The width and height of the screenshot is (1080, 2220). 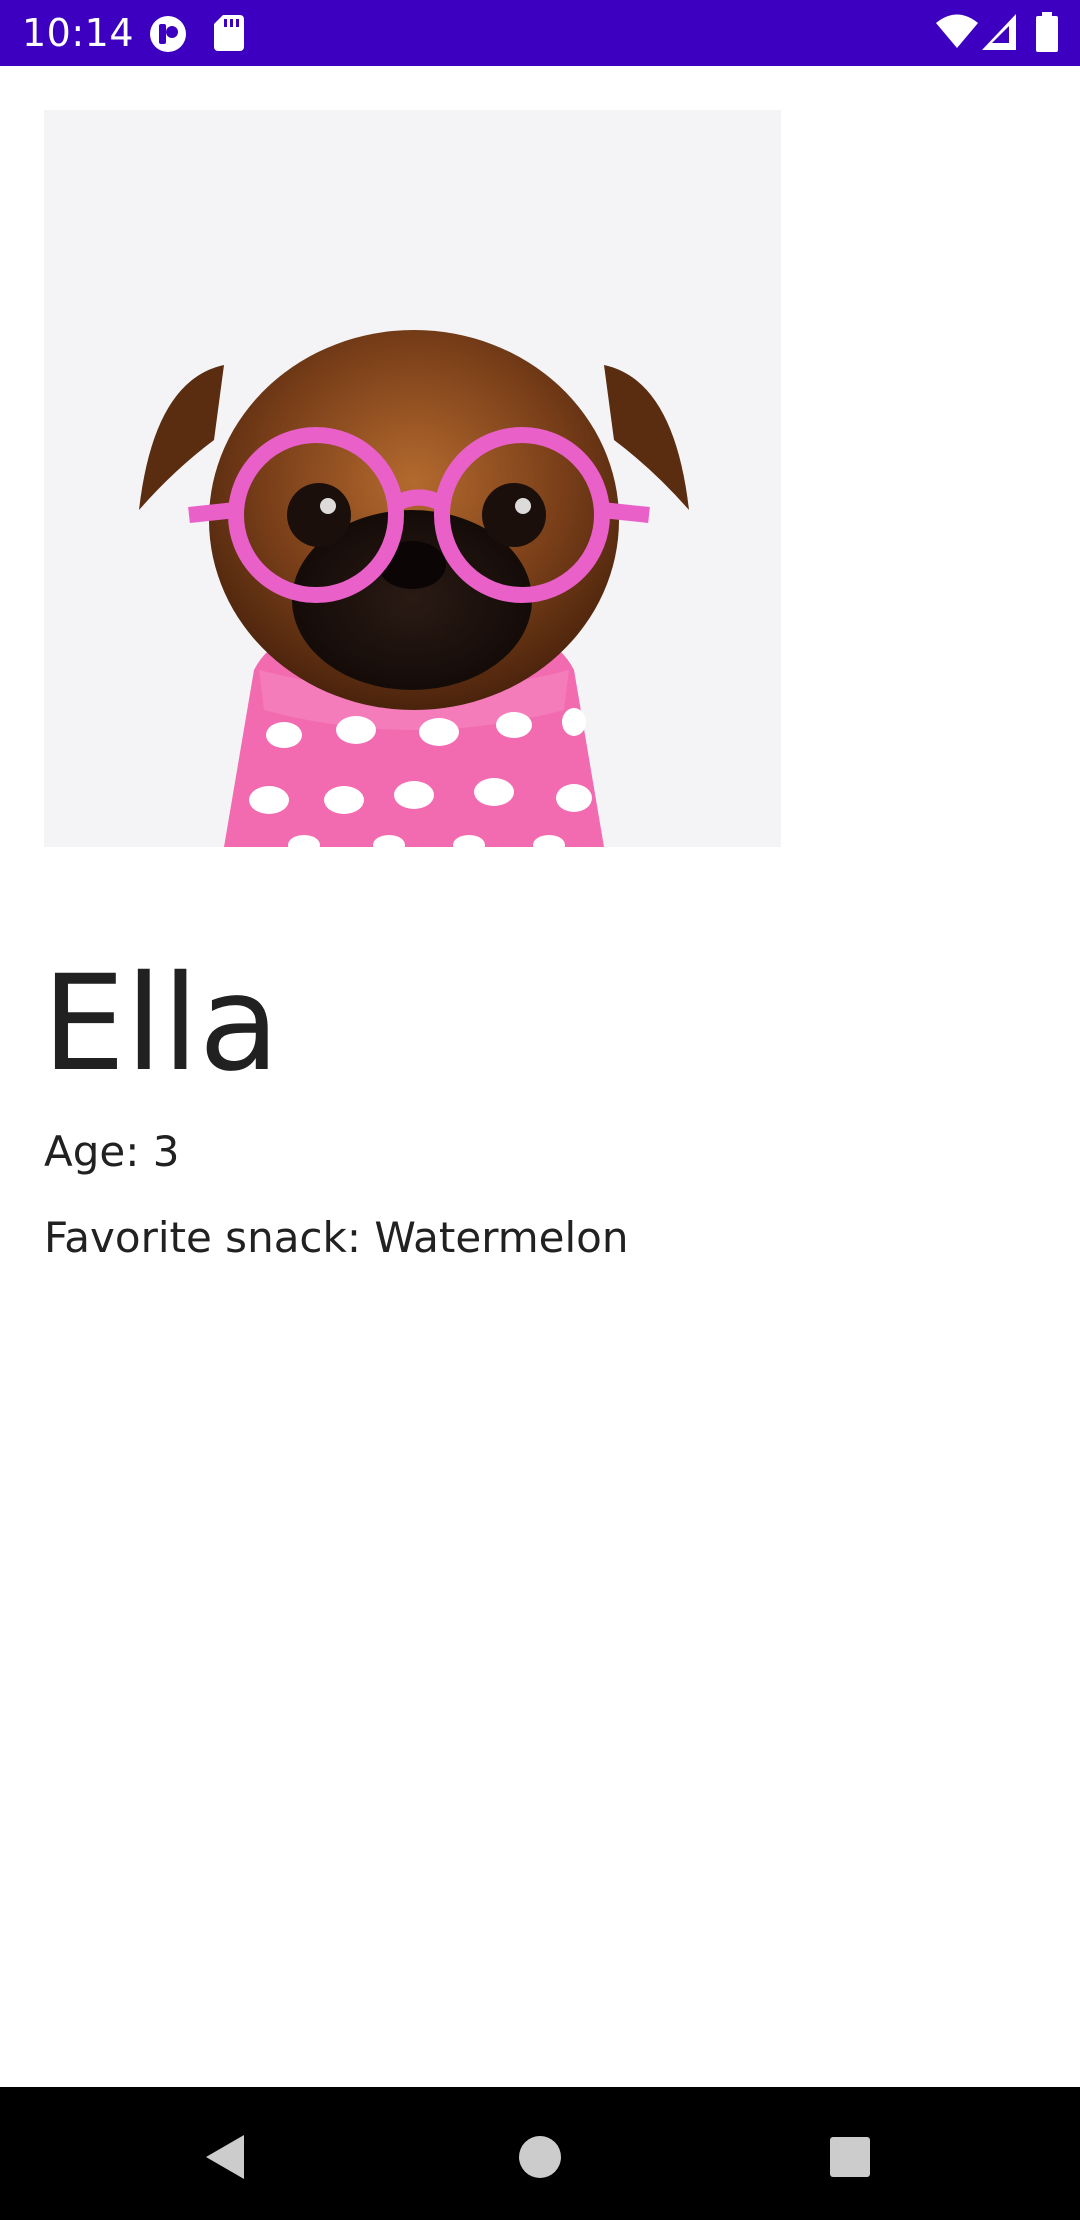 I want to click on wifi-icon, so click(x=957, y=31).